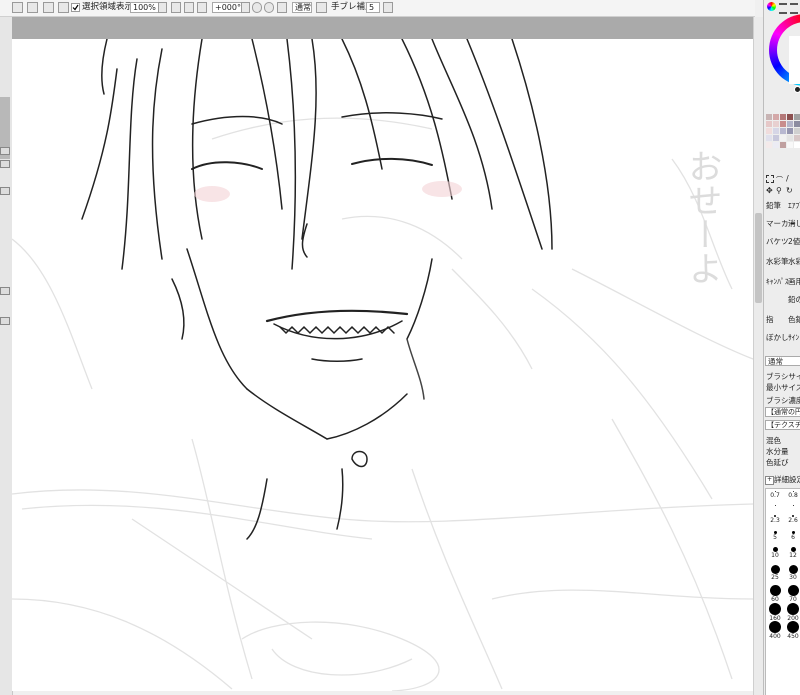  I want to click on tool-watercolor: 水彩筆, so click(777, 261).